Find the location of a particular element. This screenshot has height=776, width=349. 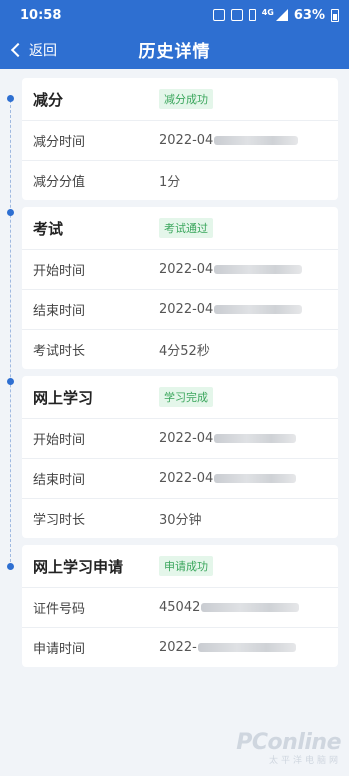

status-icons: 4G 63% is located at coordinates (275, 15).